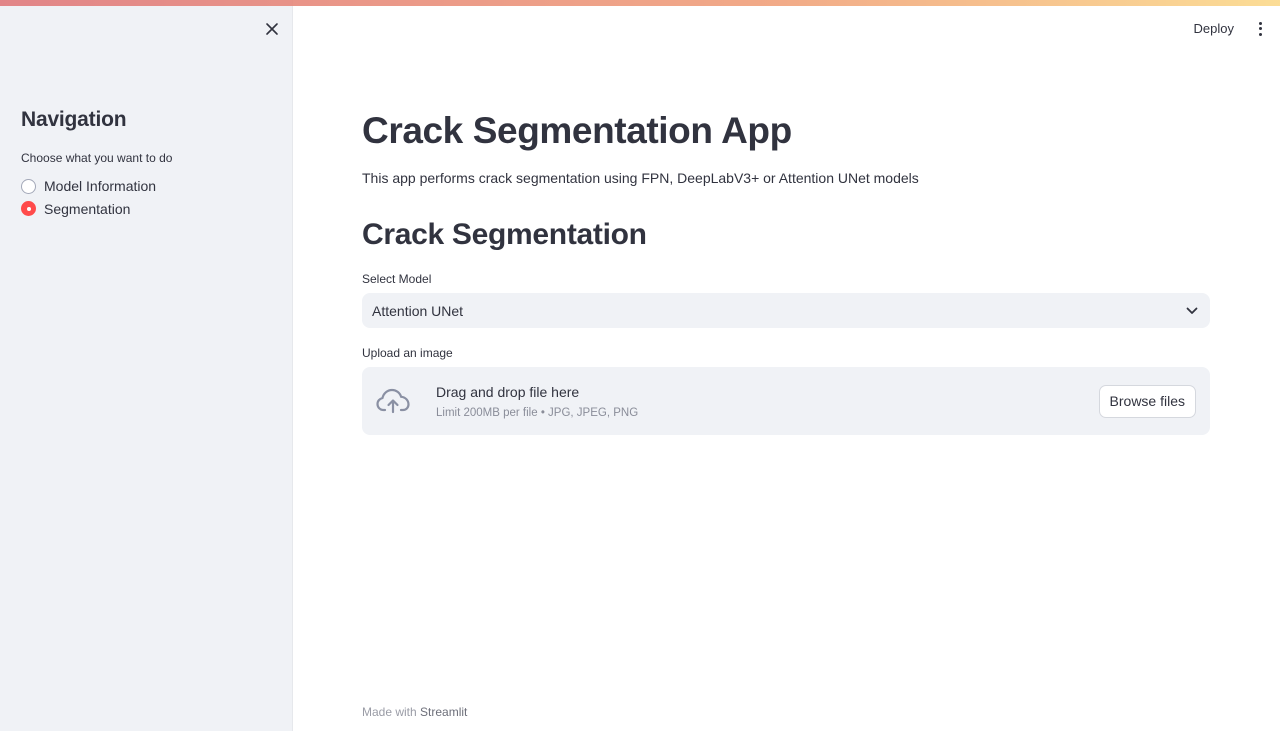 This screenshot has width=1280, height=731. What do you see at coordinates (97, 158) in the screenshot?
I see `radio-group-label: Choose what you want to do` at bounding box center [97, 158].